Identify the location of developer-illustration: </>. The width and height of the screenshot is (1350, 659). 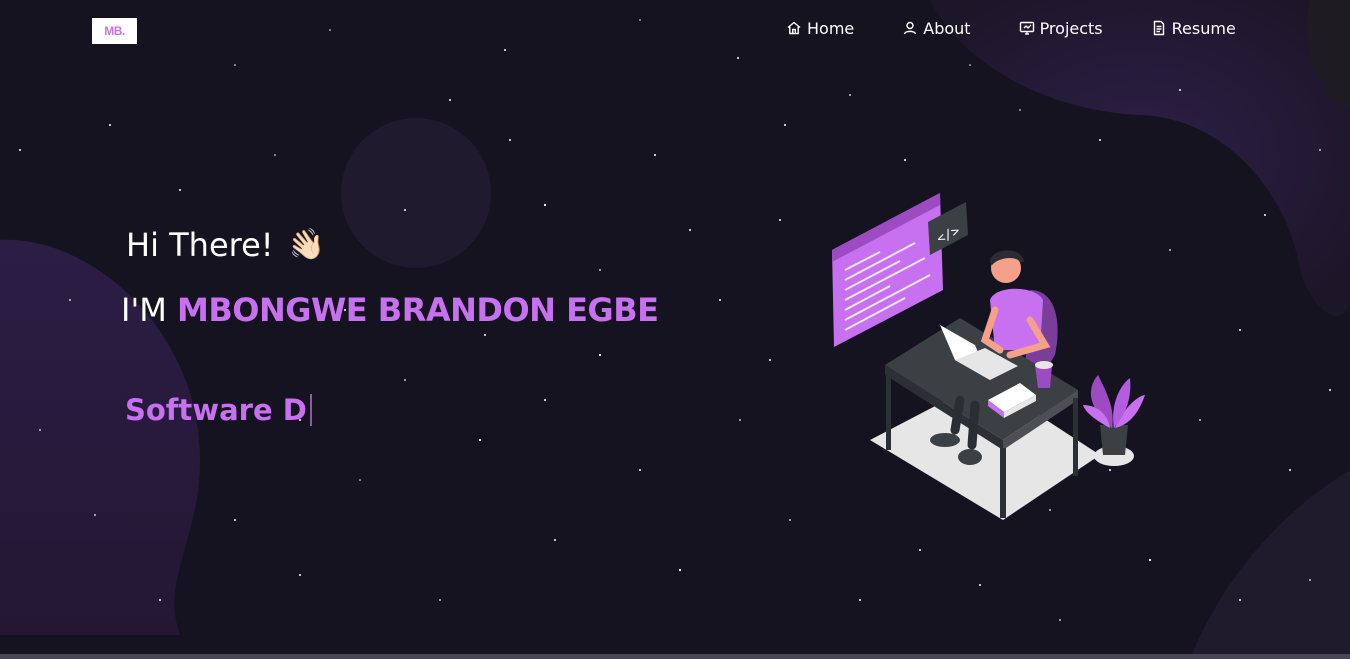
(988, 356).